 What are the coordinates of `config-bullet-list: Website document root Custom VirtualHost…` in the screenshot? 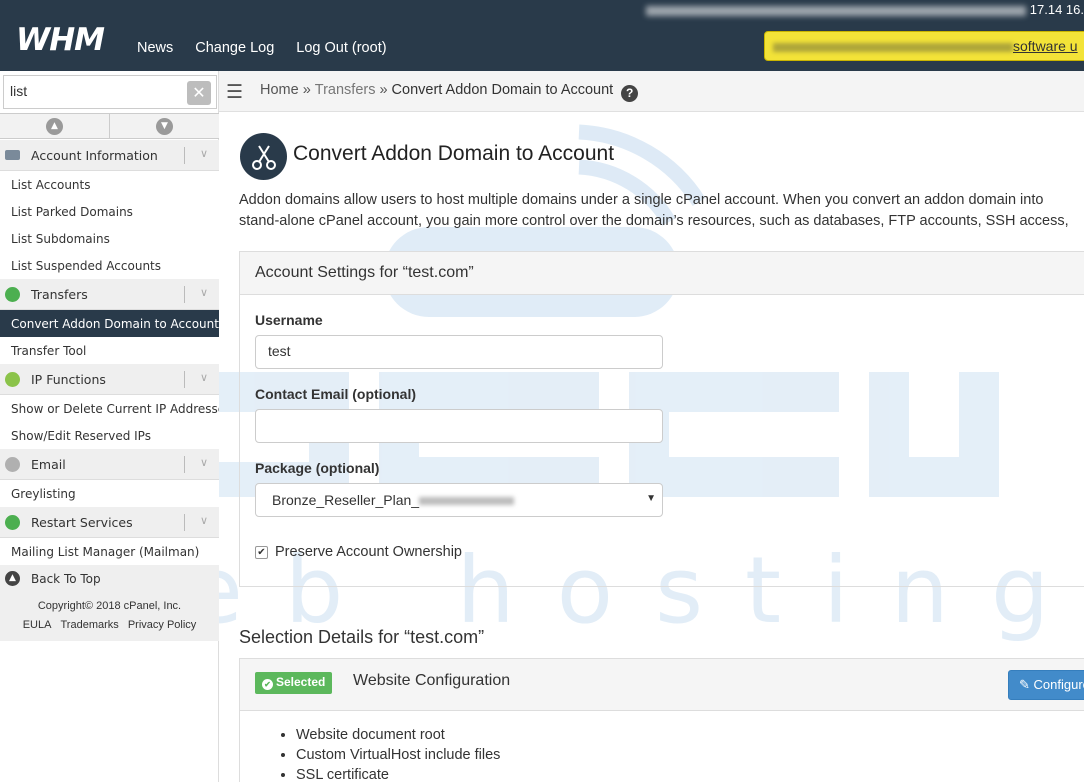 It's located at (398, 753).